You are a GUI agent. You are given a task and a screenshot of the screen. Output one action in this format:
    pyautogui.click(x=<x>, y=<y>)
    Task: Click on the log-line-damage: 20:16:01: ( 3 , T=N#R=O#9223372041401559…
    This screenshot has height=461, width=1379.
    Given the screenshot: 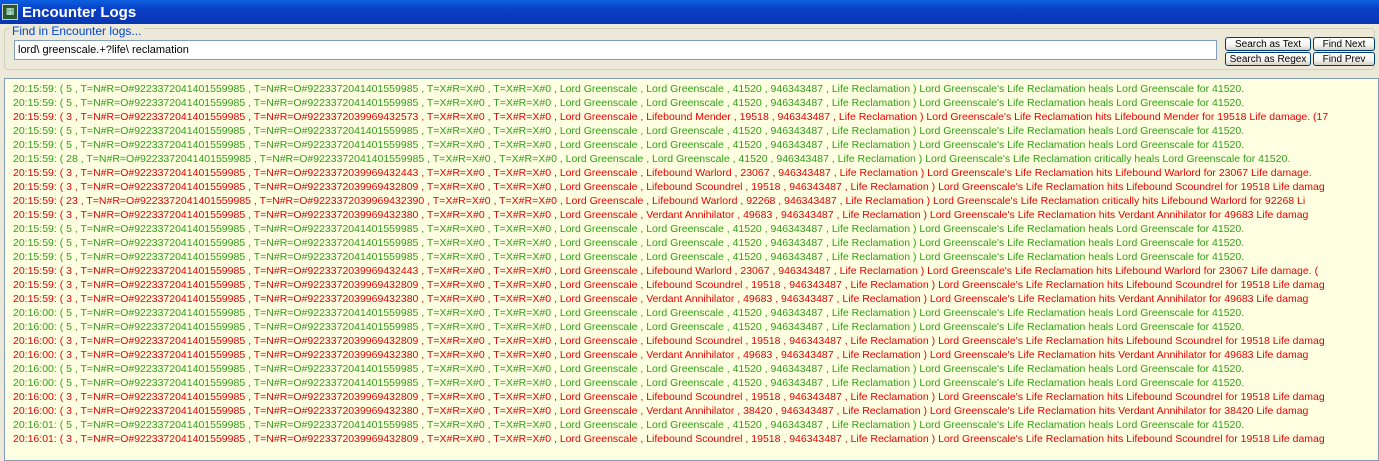 What is the action you would take?
    pyautogui.click(x=669, y=439)
    